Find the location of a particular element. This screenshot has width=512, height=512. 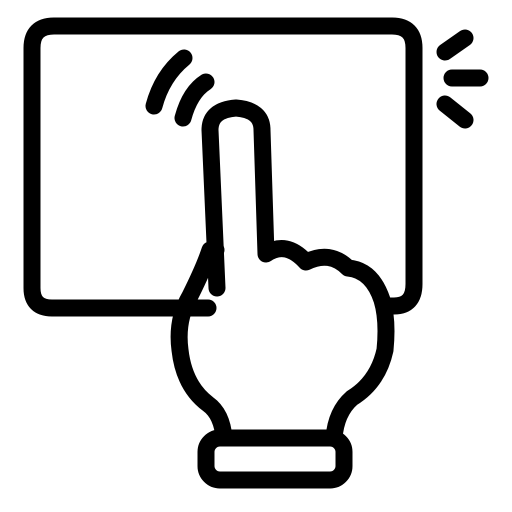

tap-indicator-top is located at coordinates (455, 45).